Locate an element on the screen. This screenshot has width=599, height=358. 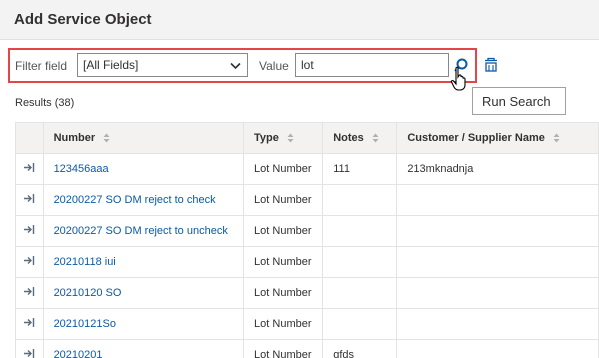
filter-field-select: [All Fields] is located at coordinates (162, 65).